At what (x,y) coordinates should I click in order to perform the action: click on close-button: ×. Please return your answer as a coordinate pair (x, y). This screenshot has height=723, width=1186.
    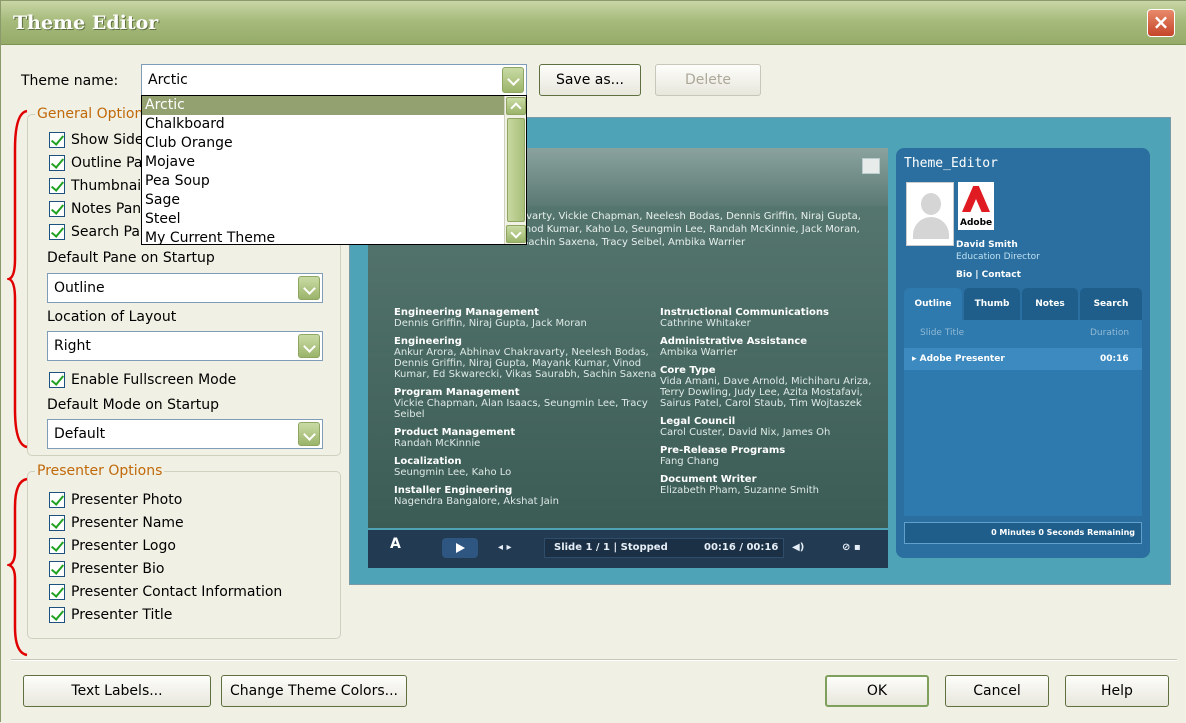
    Looking at the image, I should click on (1161, 23).